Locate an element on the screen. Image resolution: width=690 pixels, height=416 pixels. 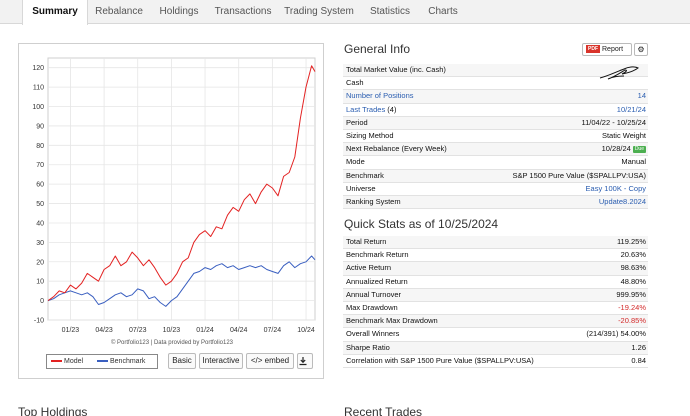
info-row-mode: Mode Manual is located at coordinates (495, 163).